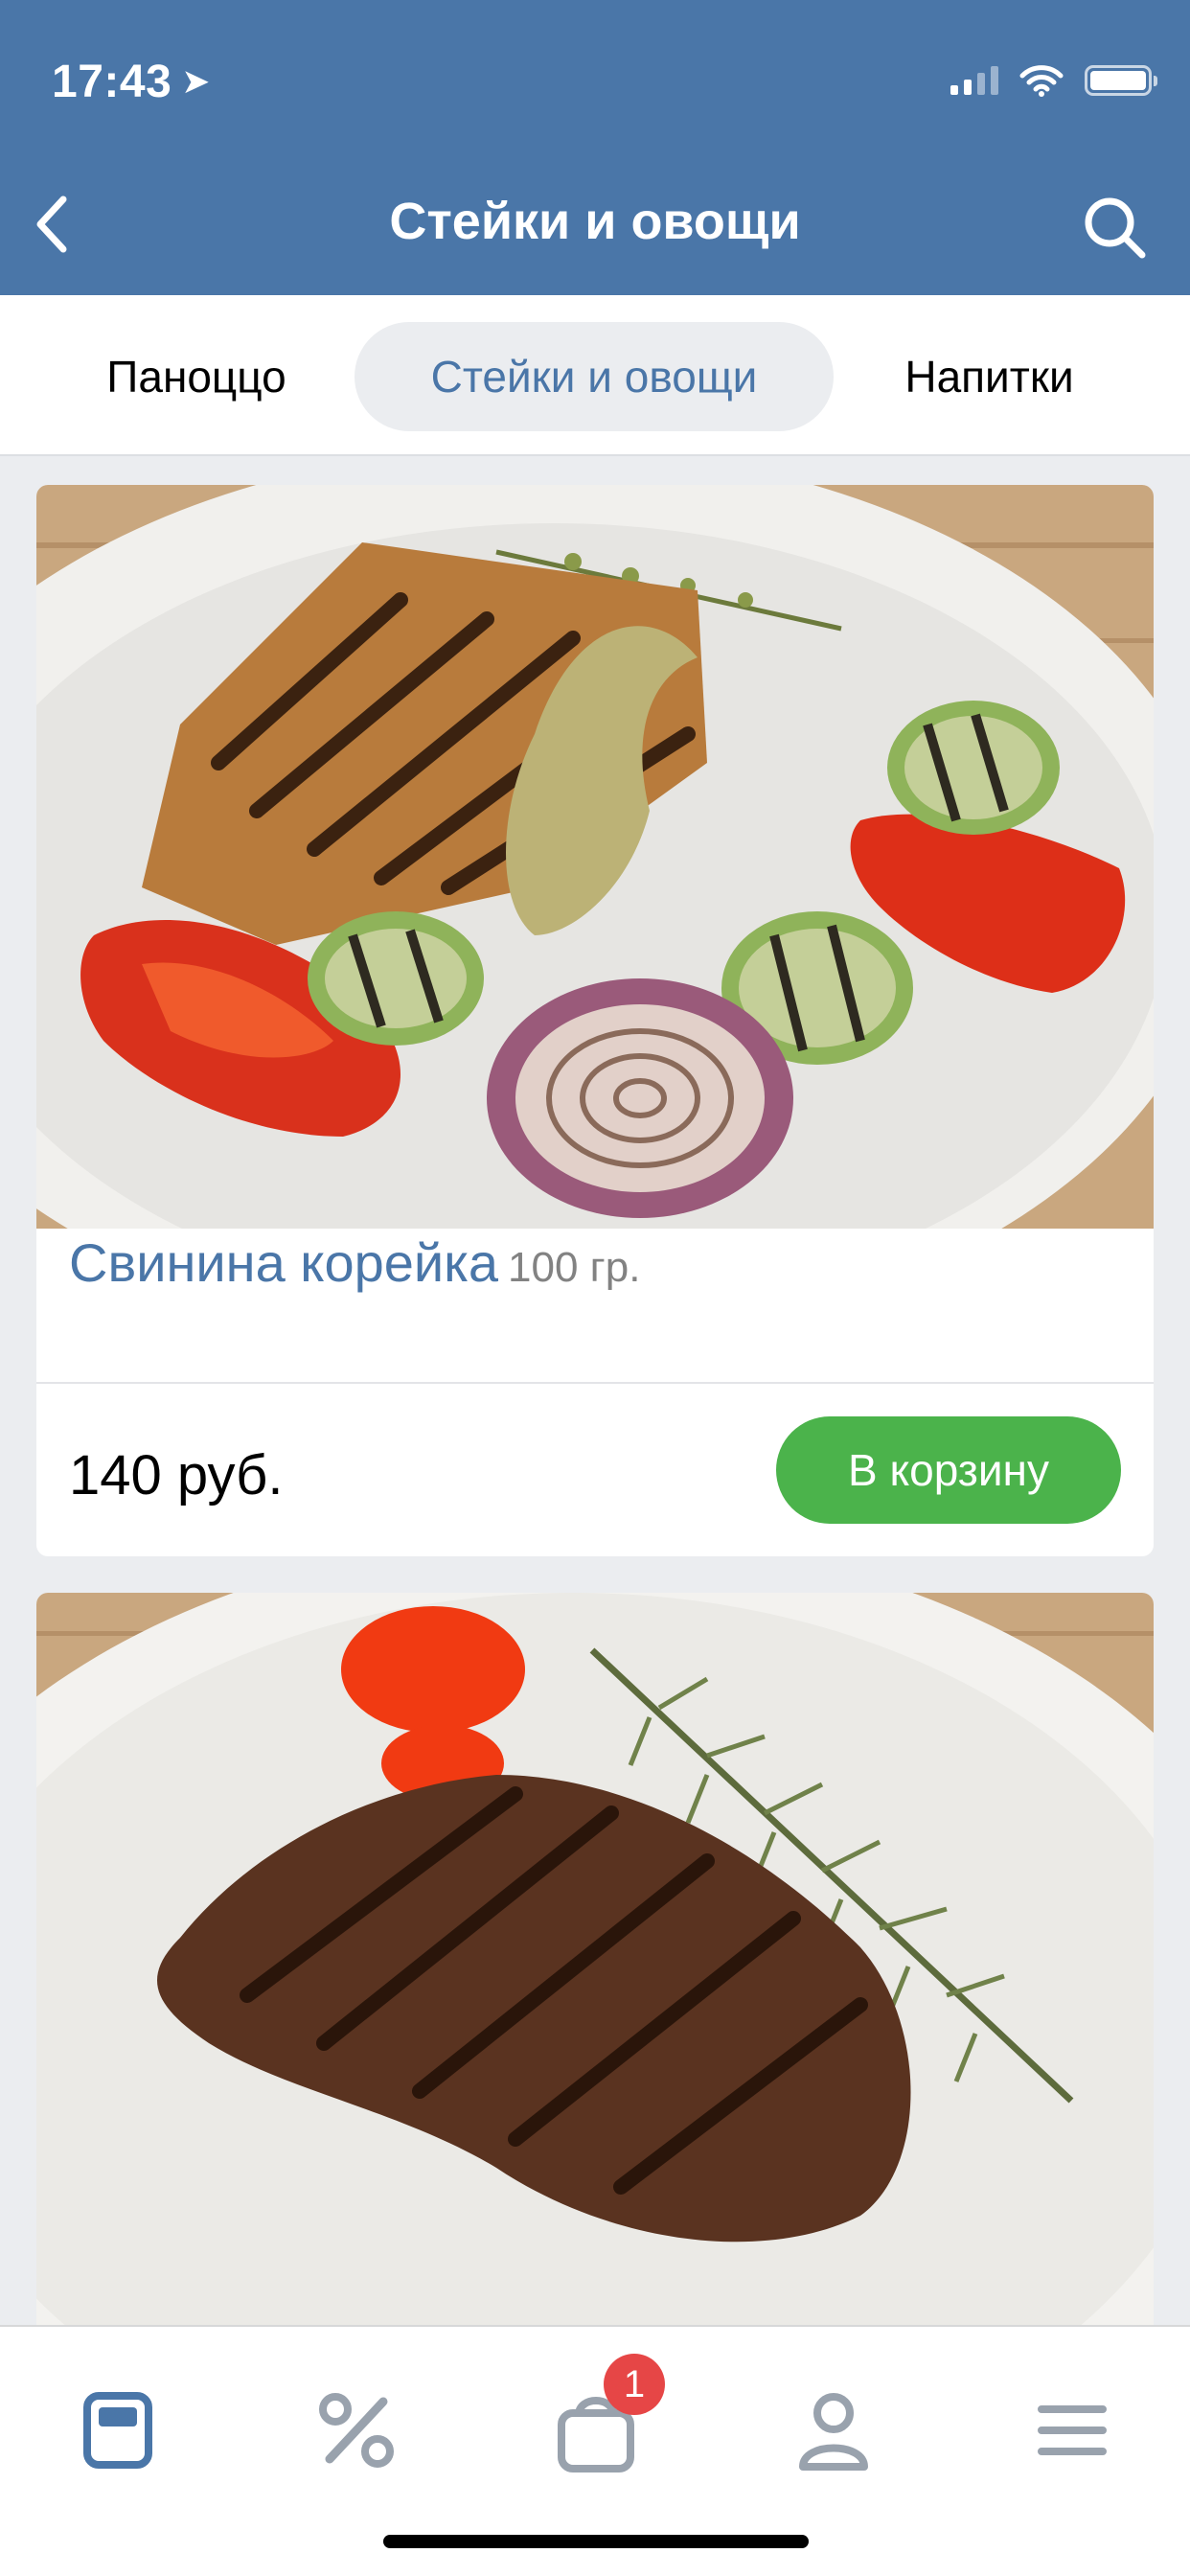 This screenshot has height=2576, width=1190. I want to click on cart-tab: 1, so click(606, 2416).